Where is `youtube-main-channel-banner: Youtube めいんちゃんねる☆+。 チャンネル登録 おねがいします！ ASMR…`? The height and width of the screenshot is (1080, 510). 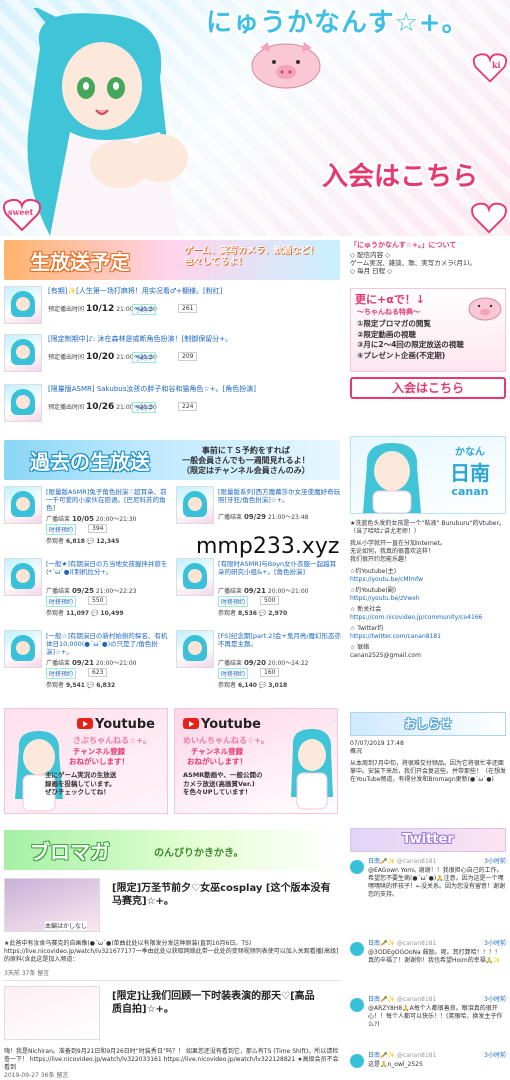
youtube-main-channel-banner: Youtube めいんちゃんねる☆+。 チャンネル登録 おねがいします！ ASMR… is located at coordinates (256, 761).